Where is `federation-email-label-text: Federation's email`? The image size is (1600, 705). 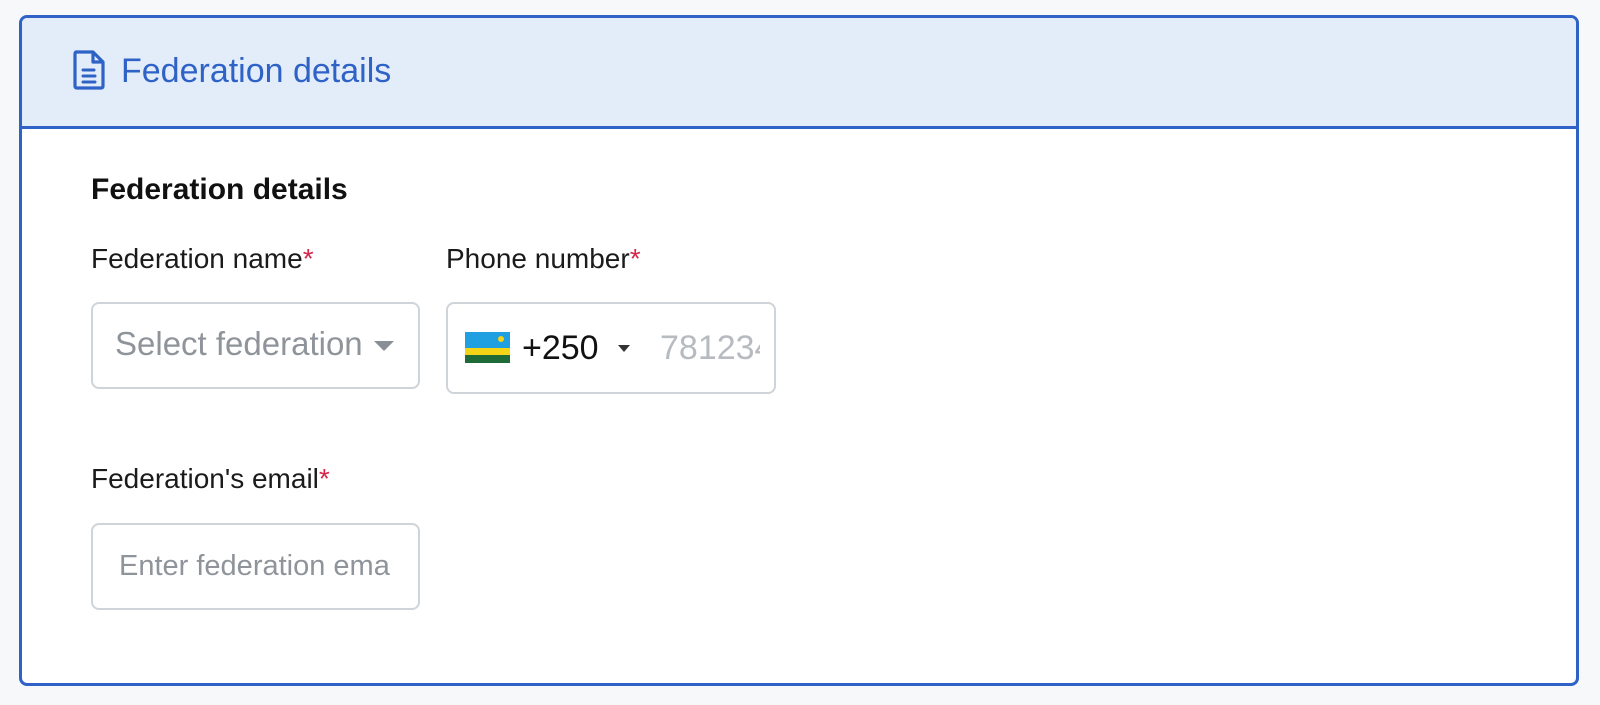 federation-email-label-text: Federation's email is located at coordinates (205, 478).